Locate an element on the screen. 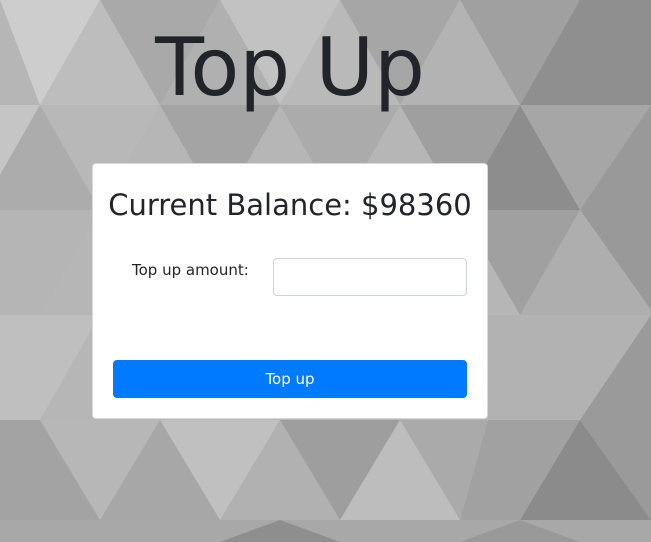  current-balance: Current Balance: $98360 is located at coordinates (290, 205).